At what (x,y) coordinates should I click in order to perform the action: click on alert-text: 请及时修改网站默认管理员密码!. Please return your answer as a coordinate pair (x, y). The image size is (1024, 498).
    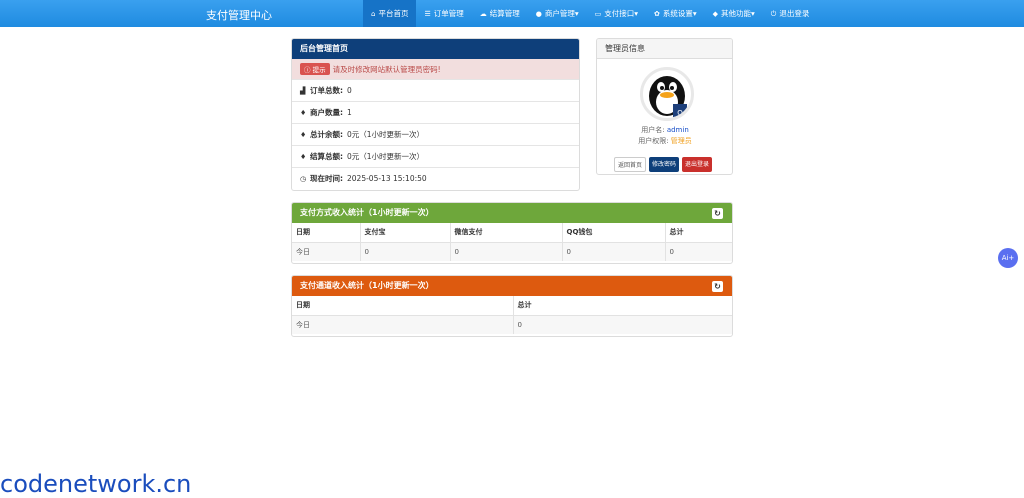
    Looking at the image, I should click on (386, 69).